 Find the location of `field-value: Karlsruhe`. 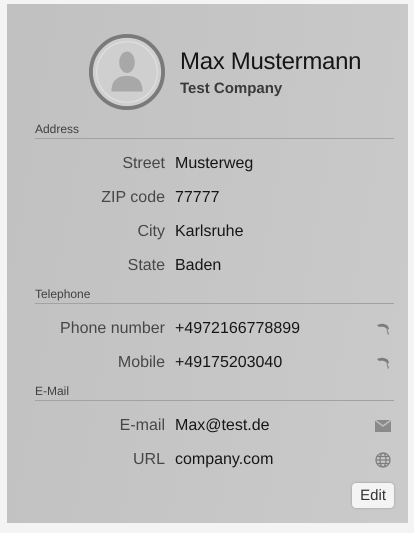

field-value: Karlsruhe is located at coordinates (209, 232).